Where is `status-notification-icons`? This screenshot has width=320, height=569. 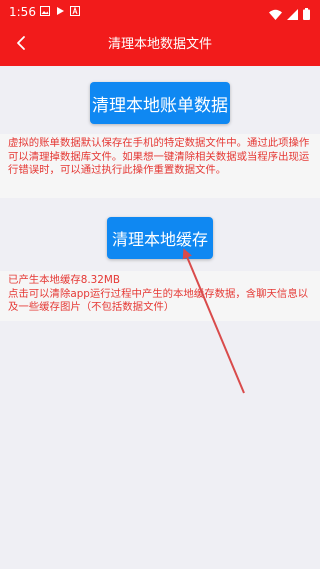
status-notification-icons is located at coordinates (60, 11).